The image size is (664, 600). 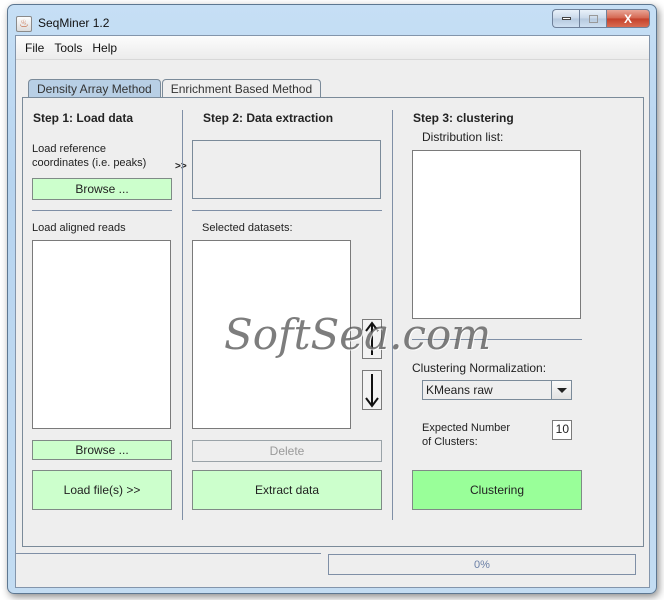 I want to click on step3-divider, so click(x=497, y=339).